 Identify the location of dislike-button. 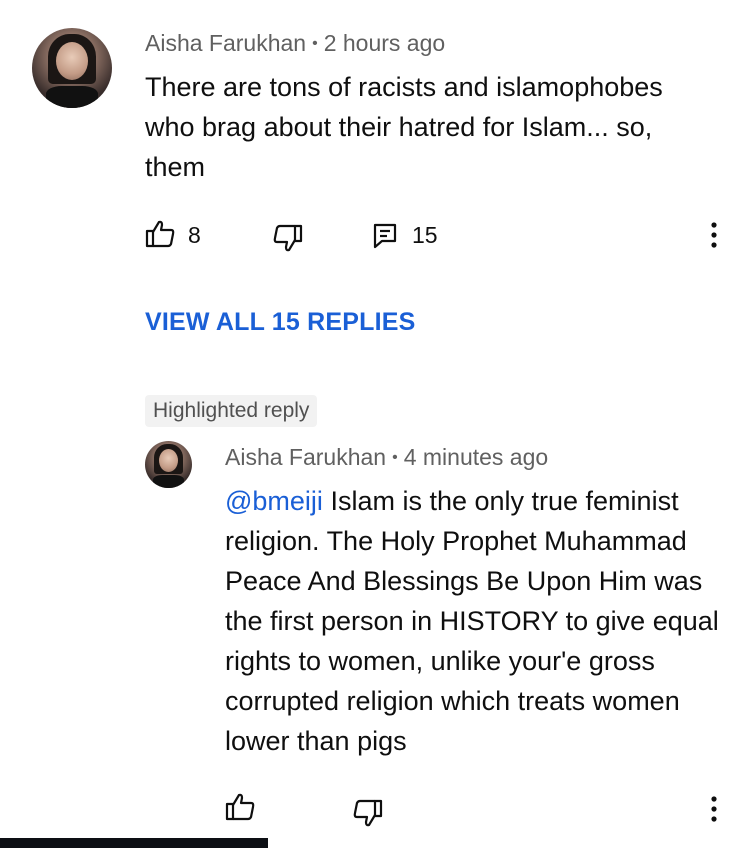
(288, 238).